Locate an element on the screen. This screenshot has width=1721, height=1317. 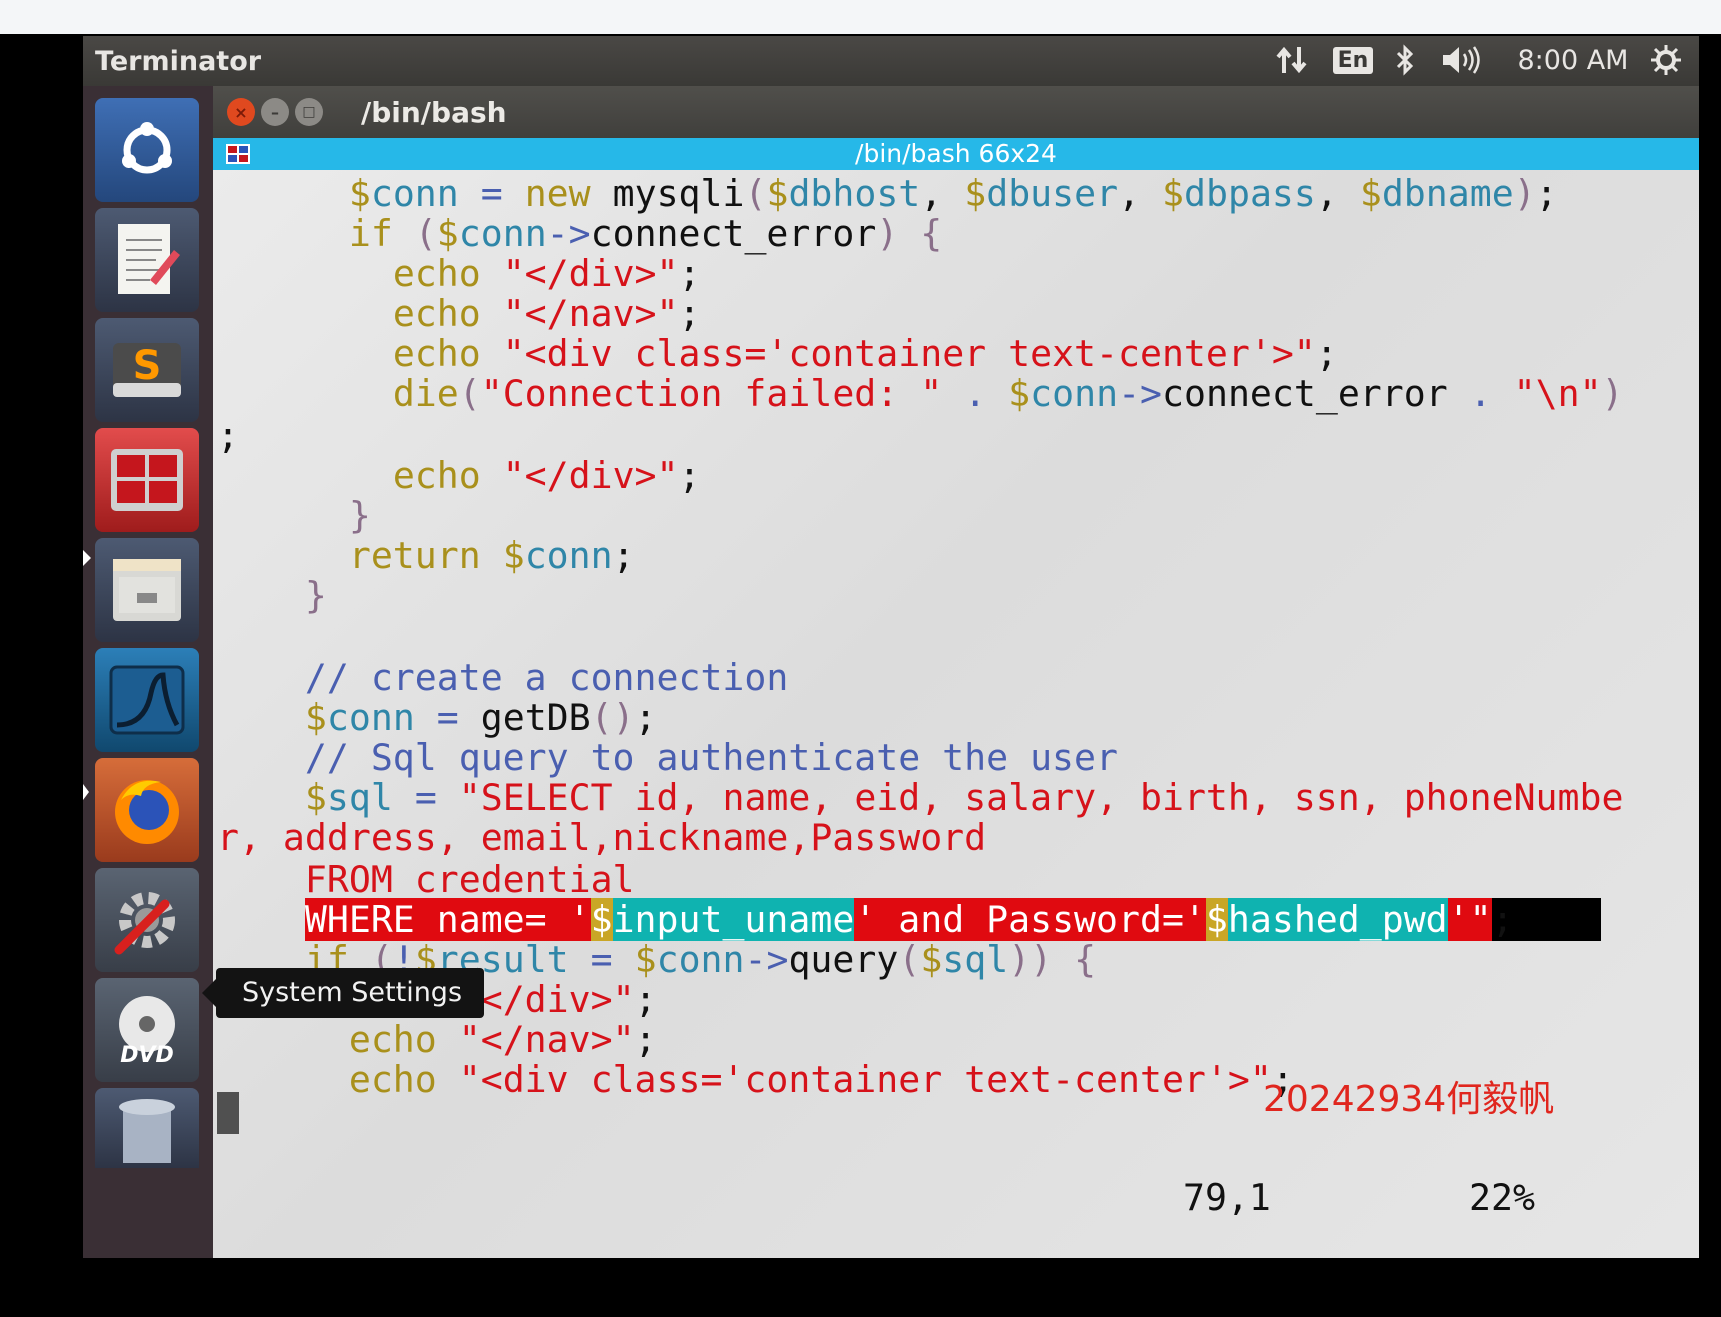
code-line: // create a connection is located at coordinates (546, 677).